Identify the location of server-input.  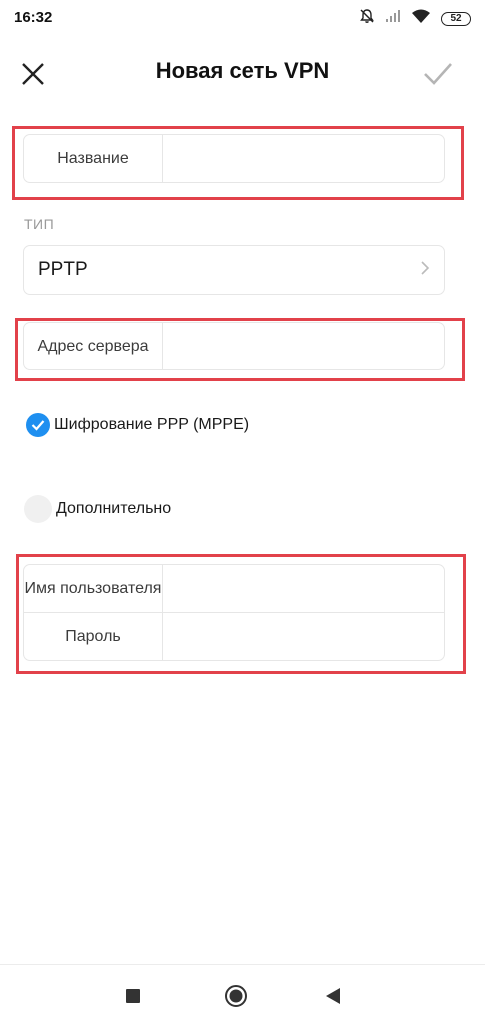
(303, 346).